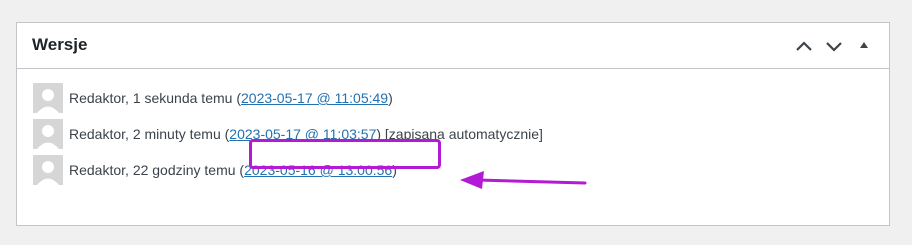 The height and width of the screenshot is (245, 912). Describe the element at coordinates (314, 98) in the screenshot. I see `revision-link: 2023-05-17 @ 11:05:49` at that location.